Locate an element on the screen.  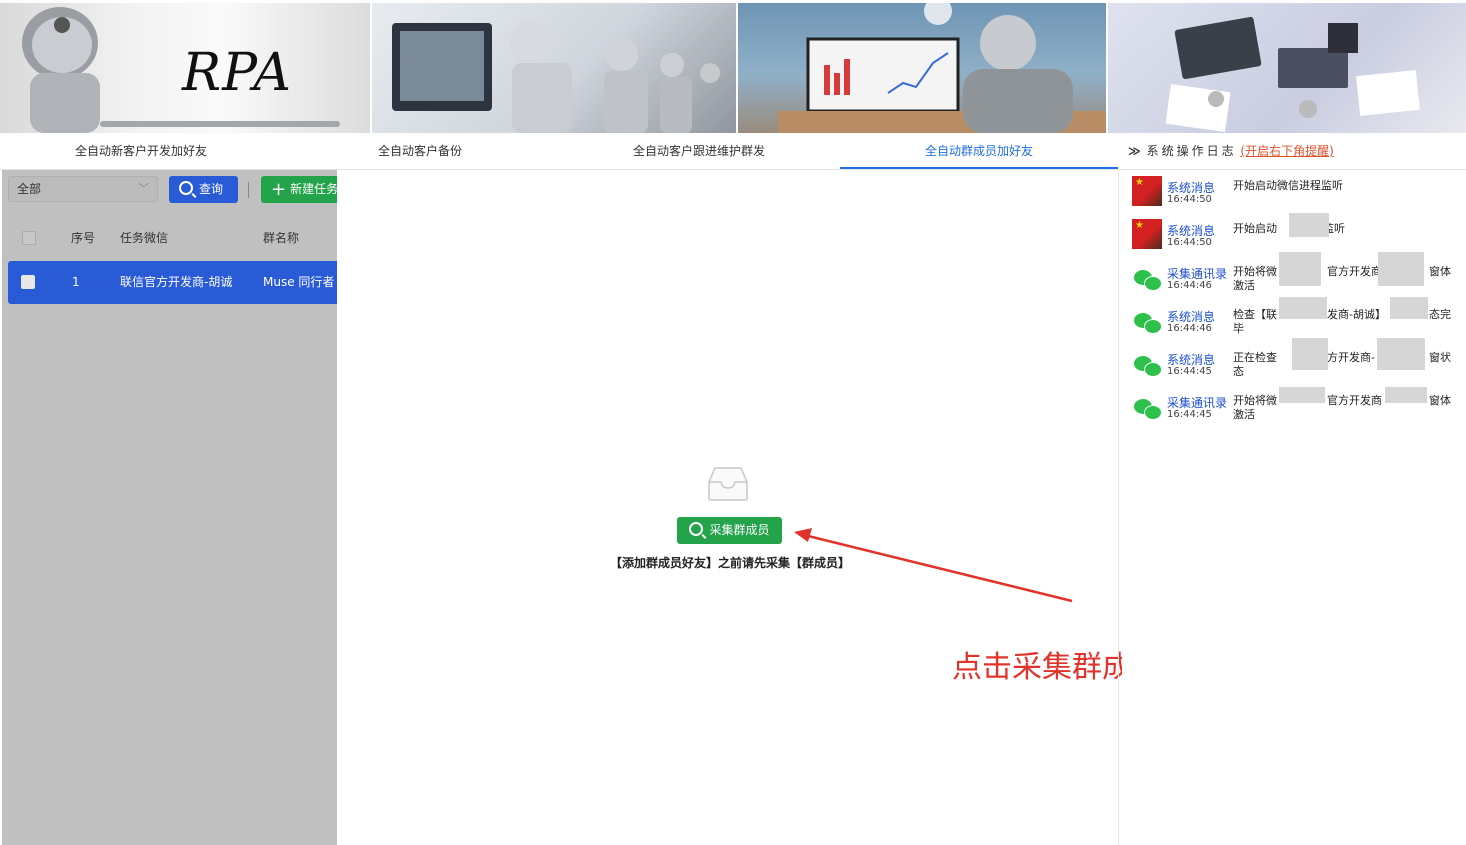
row-group: Muse 同行者 is located at coordinates (299, 282).